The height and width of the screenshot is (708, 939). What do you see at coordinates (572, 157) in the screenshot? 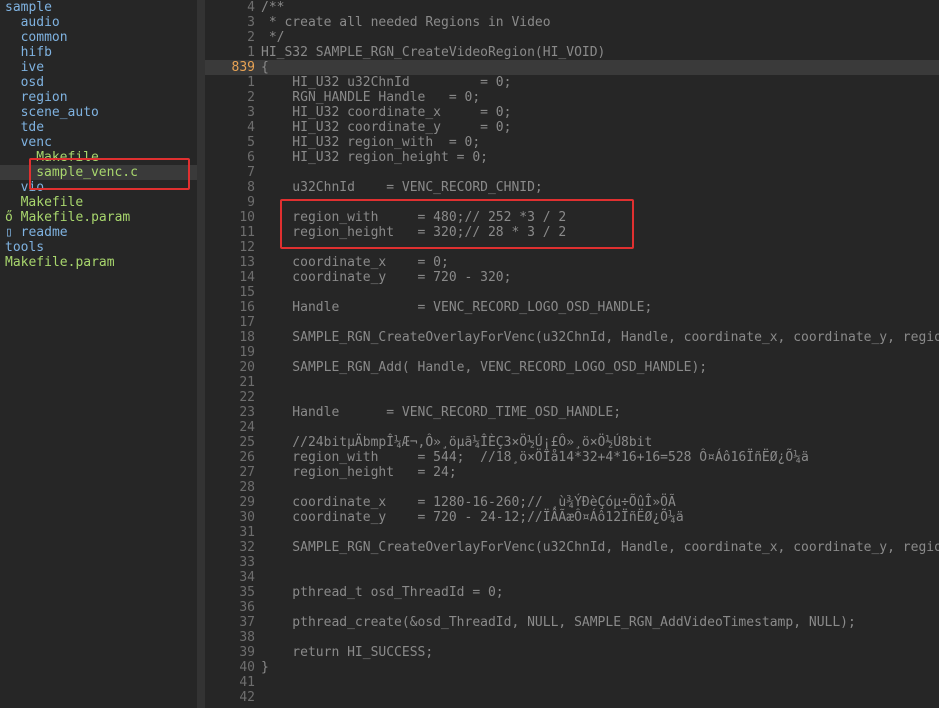
I see `code-line: 6 HI_U32 region_height = 0;` at bounding box center [572, 157].